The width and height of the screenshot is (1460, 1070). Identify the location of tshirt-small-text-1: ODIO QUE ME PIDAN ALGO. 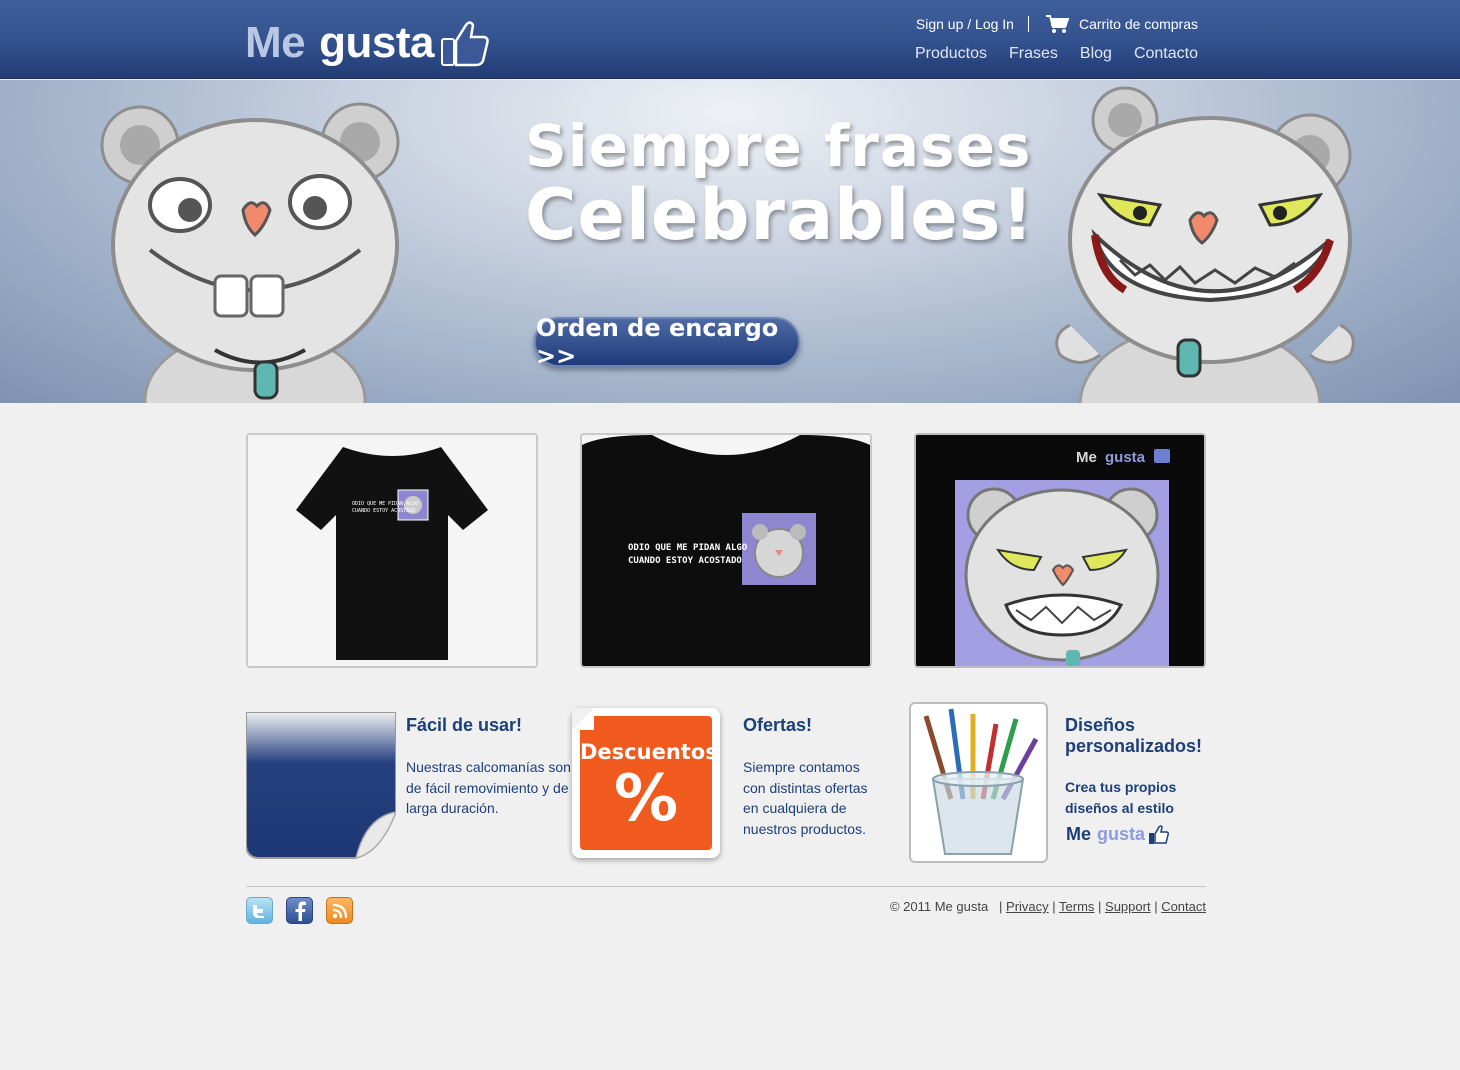
(385, 504).